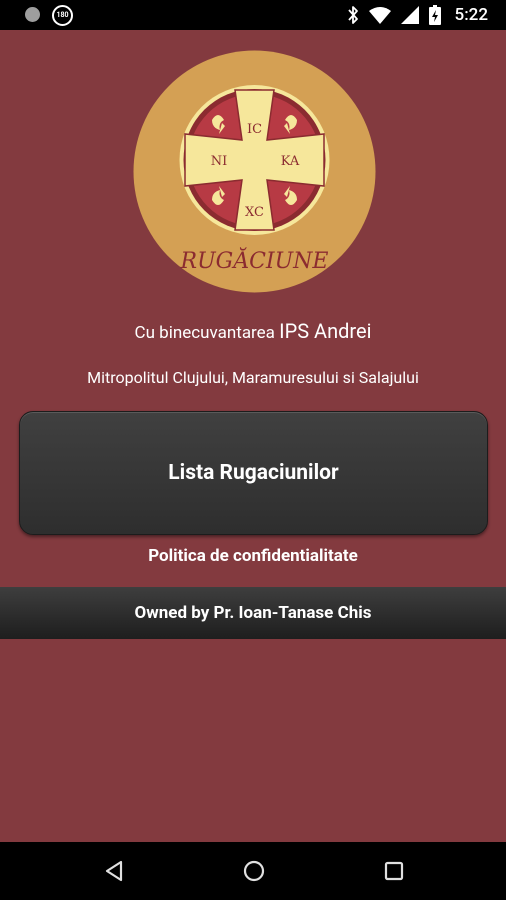  I want to click on signal-icon, so click(409, 15).